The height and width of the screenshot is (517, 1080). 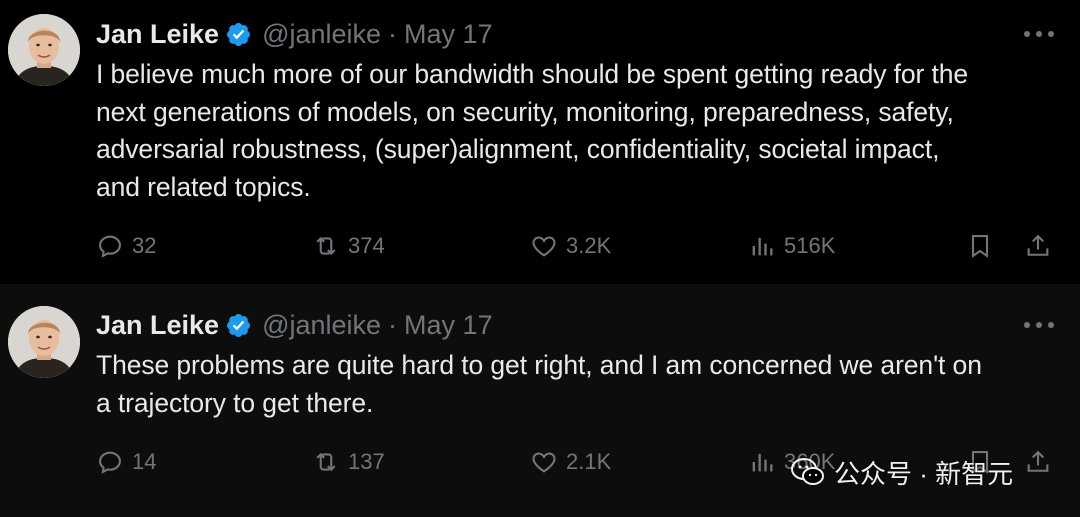 What do you see at coordinates (589, 461) in the screenshot?
I see `like-count: 2.1K` at bounding box center [589, 461].